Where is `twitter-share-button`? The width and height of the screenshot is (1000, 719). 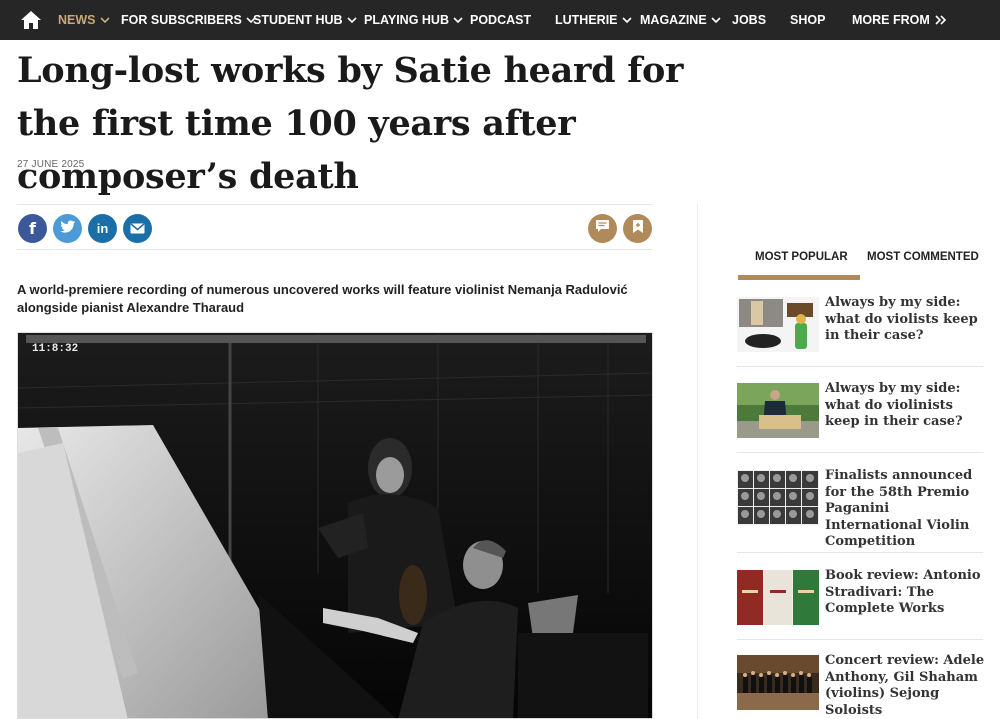 twitter-share-button is located at coordinates (67, 228).